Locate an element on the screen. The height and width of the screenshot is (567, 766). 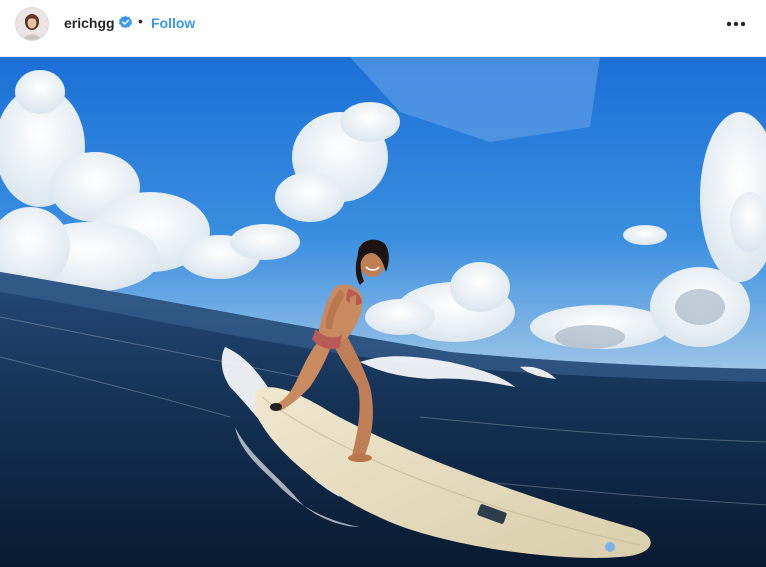
profile-avatar is located at coordinates (32, 24).